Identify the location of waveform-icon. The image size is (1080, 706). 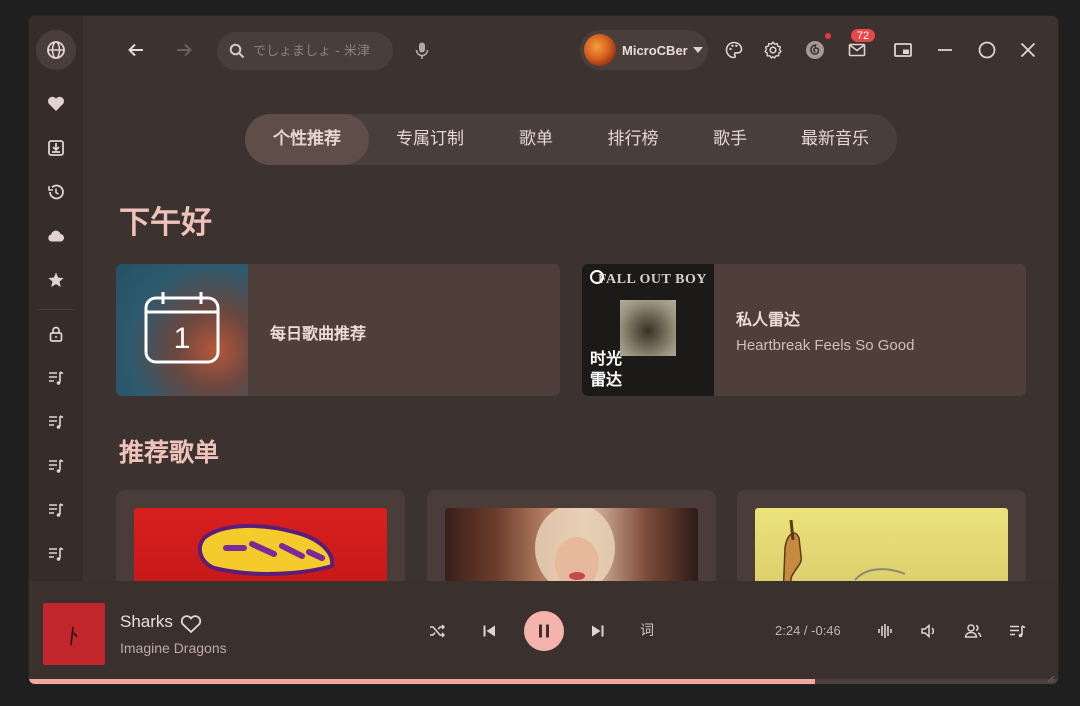
(885, 631).